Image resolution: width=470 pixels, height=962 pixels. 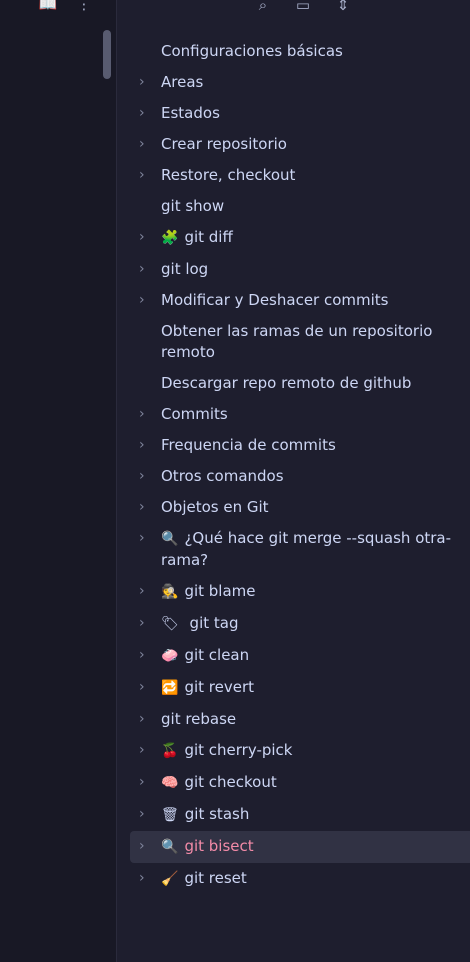 I want to click on tree-item: › Restore, checkout, so click(x=300, y=175).